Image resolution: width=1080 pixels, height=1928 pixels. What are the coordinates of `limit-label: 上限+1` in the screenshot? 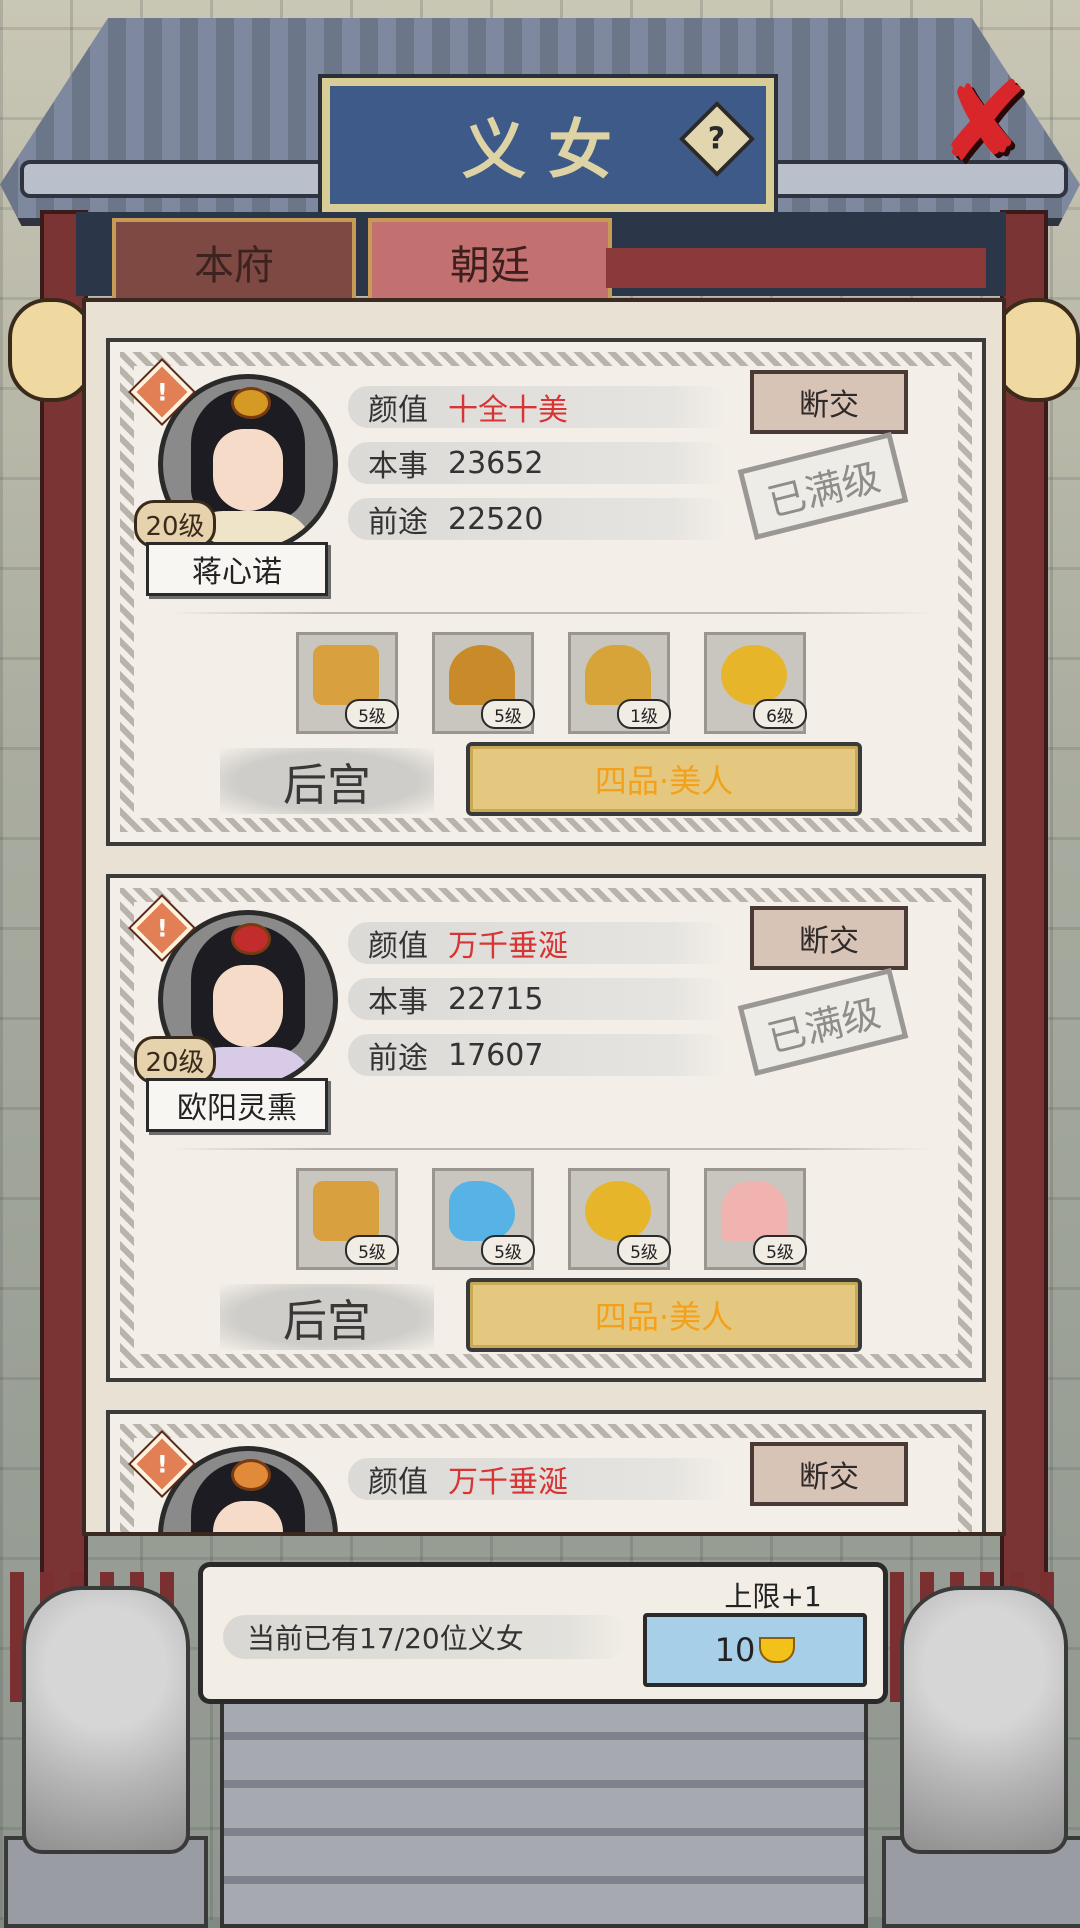 It's located at (773, 1596).